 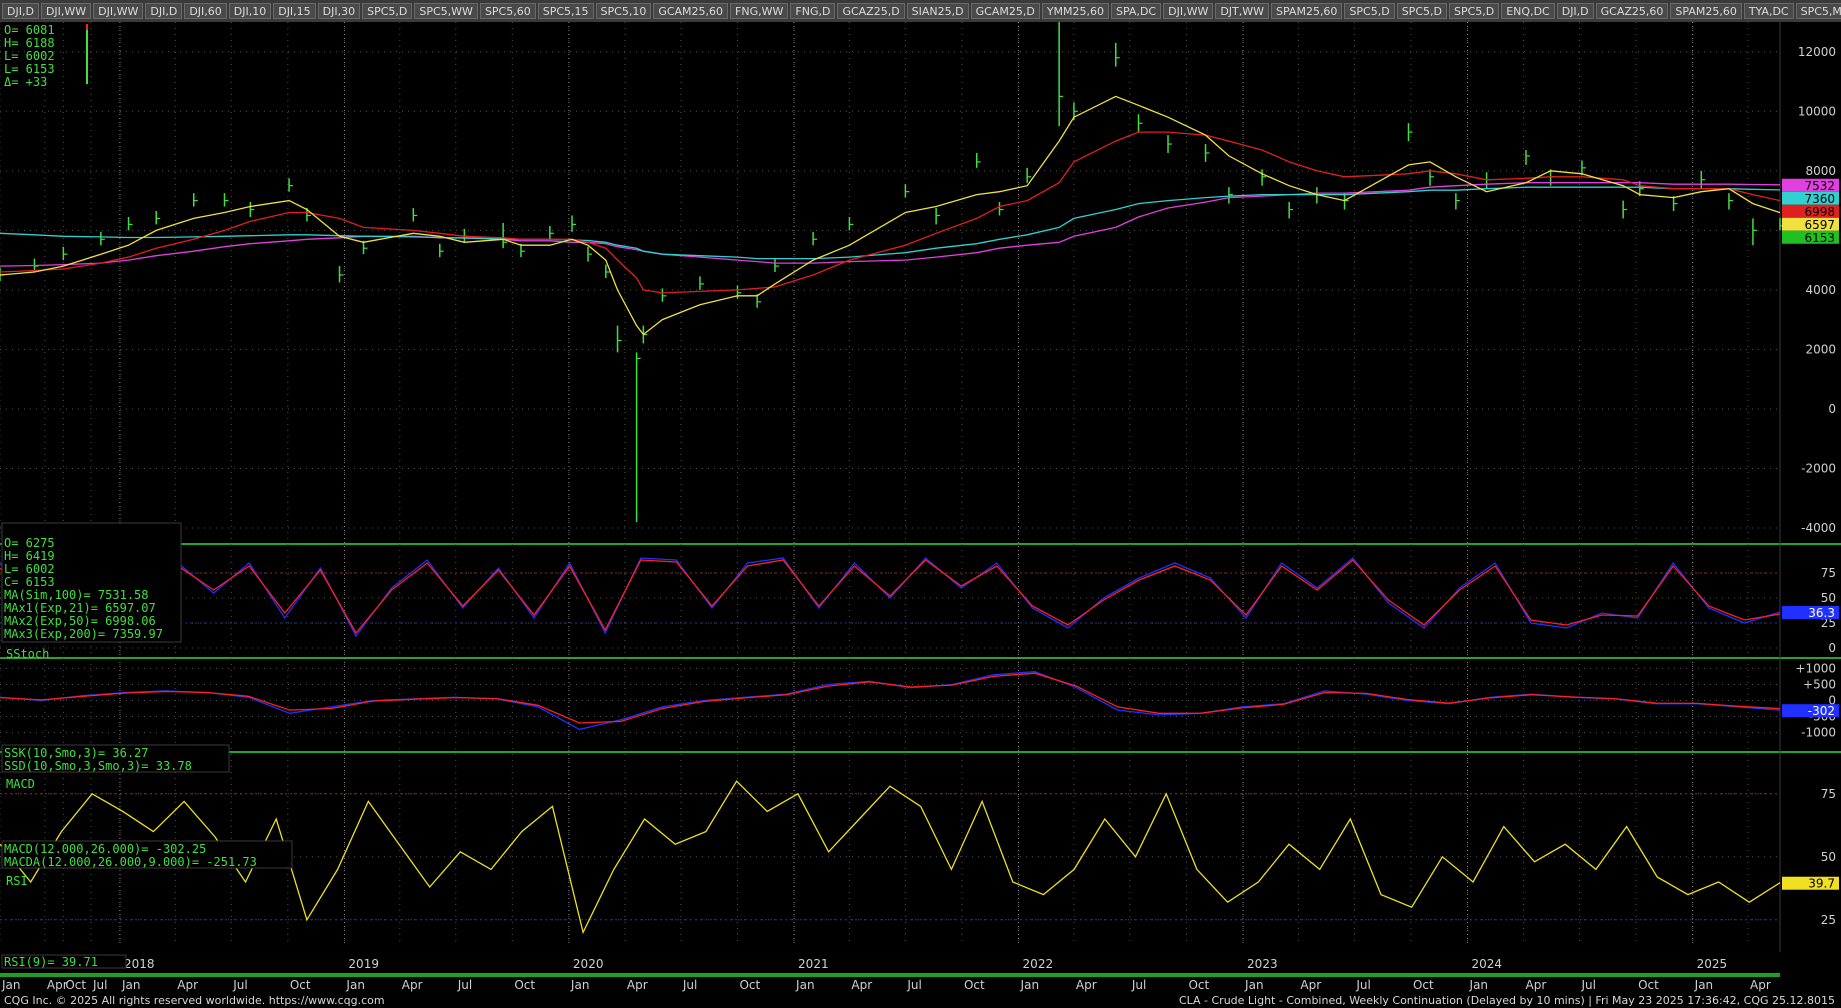 What do you see at coordinates (1818, 468) in the screenshot?
I see `y-tick-label: -2000` at bounding box center [1818, 468].